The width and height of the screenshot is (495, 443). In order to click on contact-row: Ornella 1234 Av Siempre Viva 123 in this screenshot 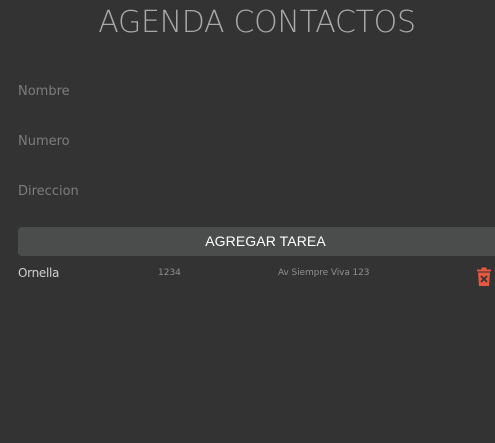, I will do `click(247, 276)`.